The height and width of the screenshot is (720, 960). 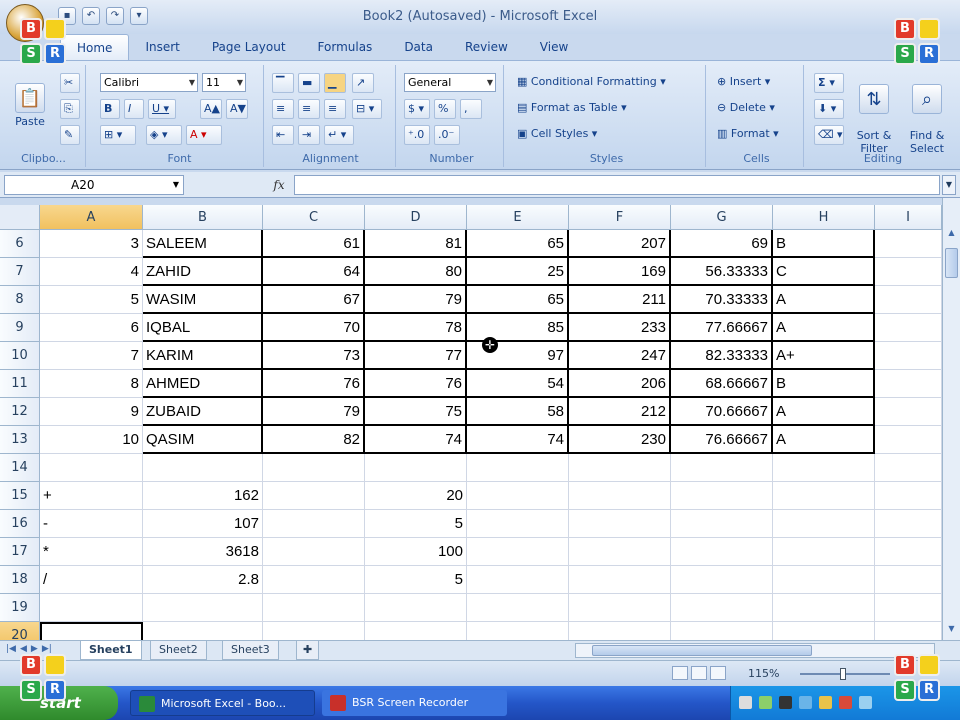 What do you see at coordinates (908, 300) in the screenshot?
I see `cell-i8` at bounding box center [908, 300].